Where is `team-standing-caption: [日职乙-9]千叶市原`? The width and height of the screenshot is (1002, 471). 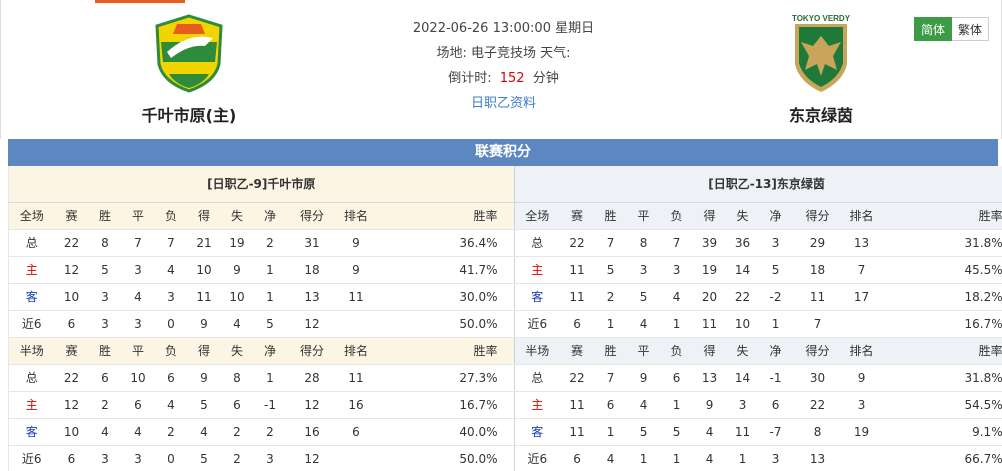 team-standing-caption: [日职乙-9]千叶市原 is located at coordinates (261, 184).